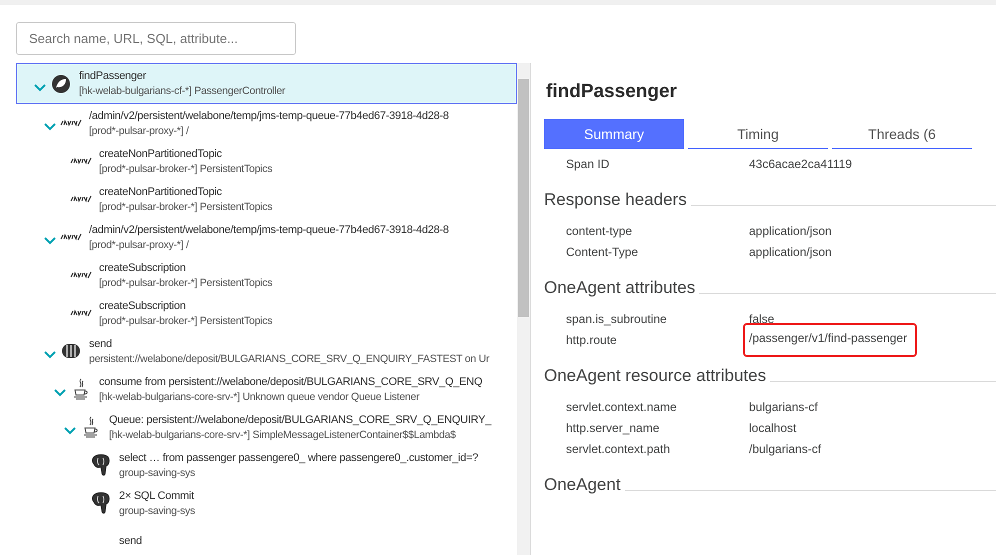  What do you see at coordinates (600, 231) in the screenshot?
I see `attribute-name: content-type` at bounding box center [600, 231].